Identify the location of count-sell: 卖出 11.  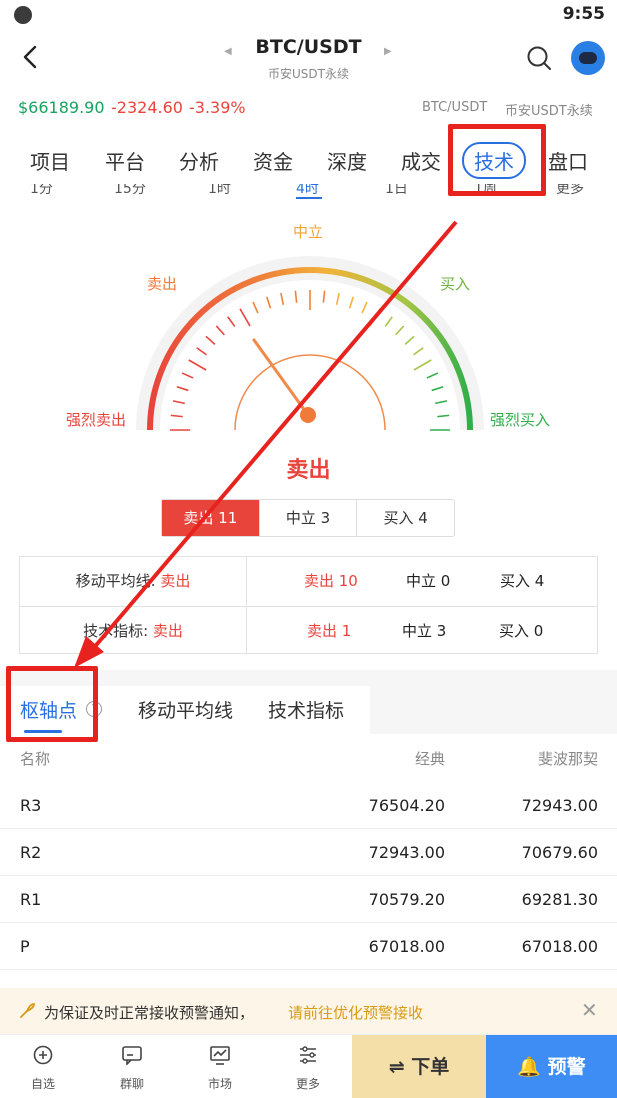
(210, 518).